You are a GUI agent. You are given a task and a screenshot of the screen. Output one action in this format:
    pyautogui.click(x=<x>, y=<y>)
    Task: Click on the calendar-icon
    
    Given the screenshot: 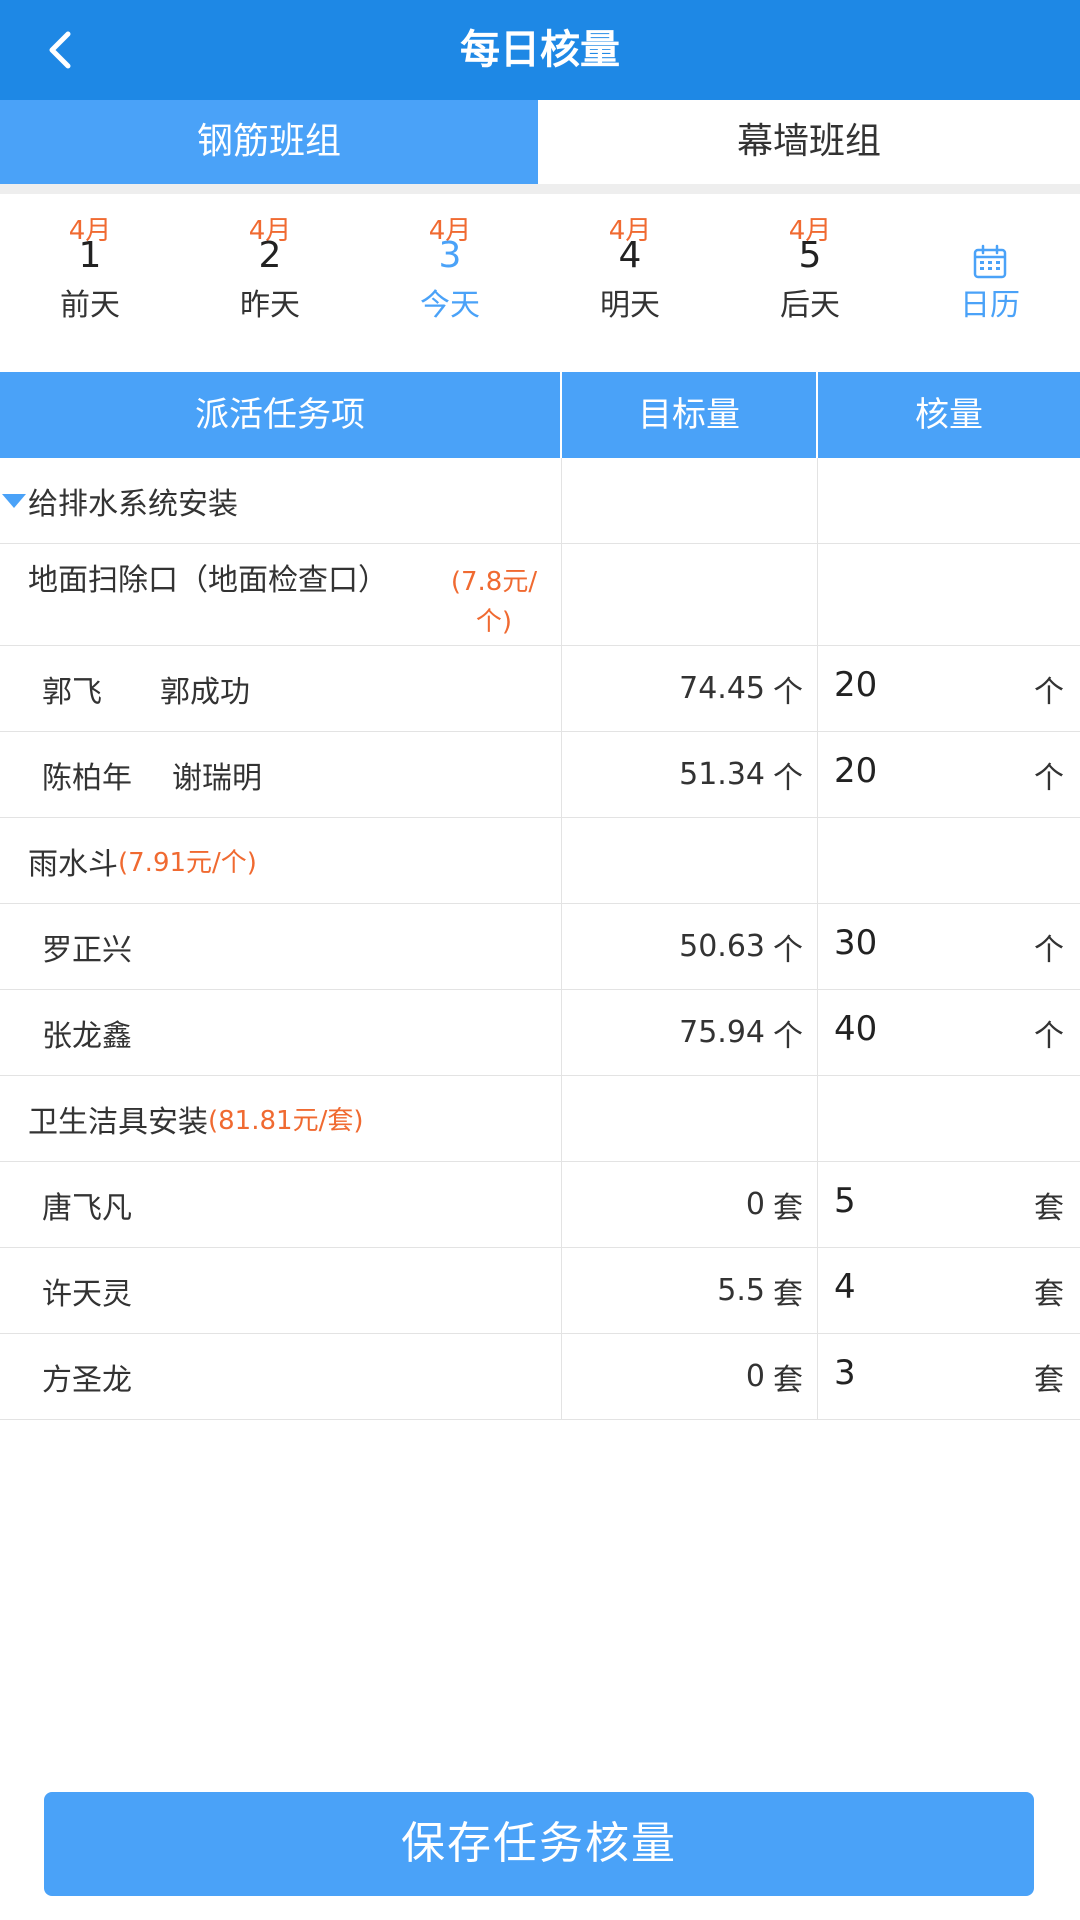 What is the action you would take?
    pyautogui.click(x=990, y=261)
    